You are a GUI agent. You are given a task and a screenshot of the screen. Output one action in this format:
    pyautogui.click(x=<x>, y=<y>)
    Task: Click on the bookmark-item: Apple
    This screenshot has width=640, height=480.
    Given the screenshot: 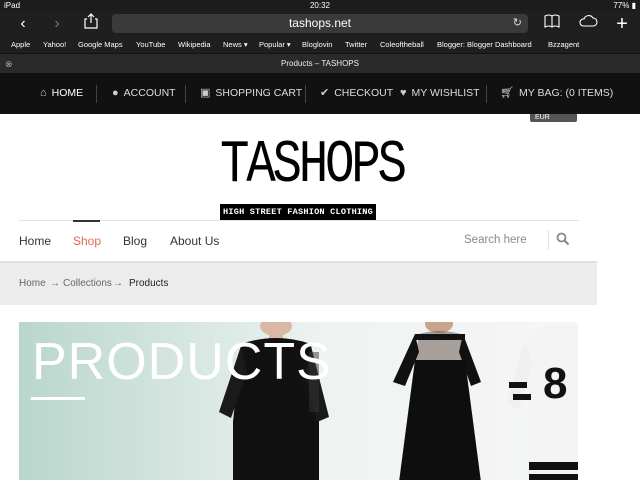 What is the action you would take?
    pyautogui.click(x=20, y=45)
    